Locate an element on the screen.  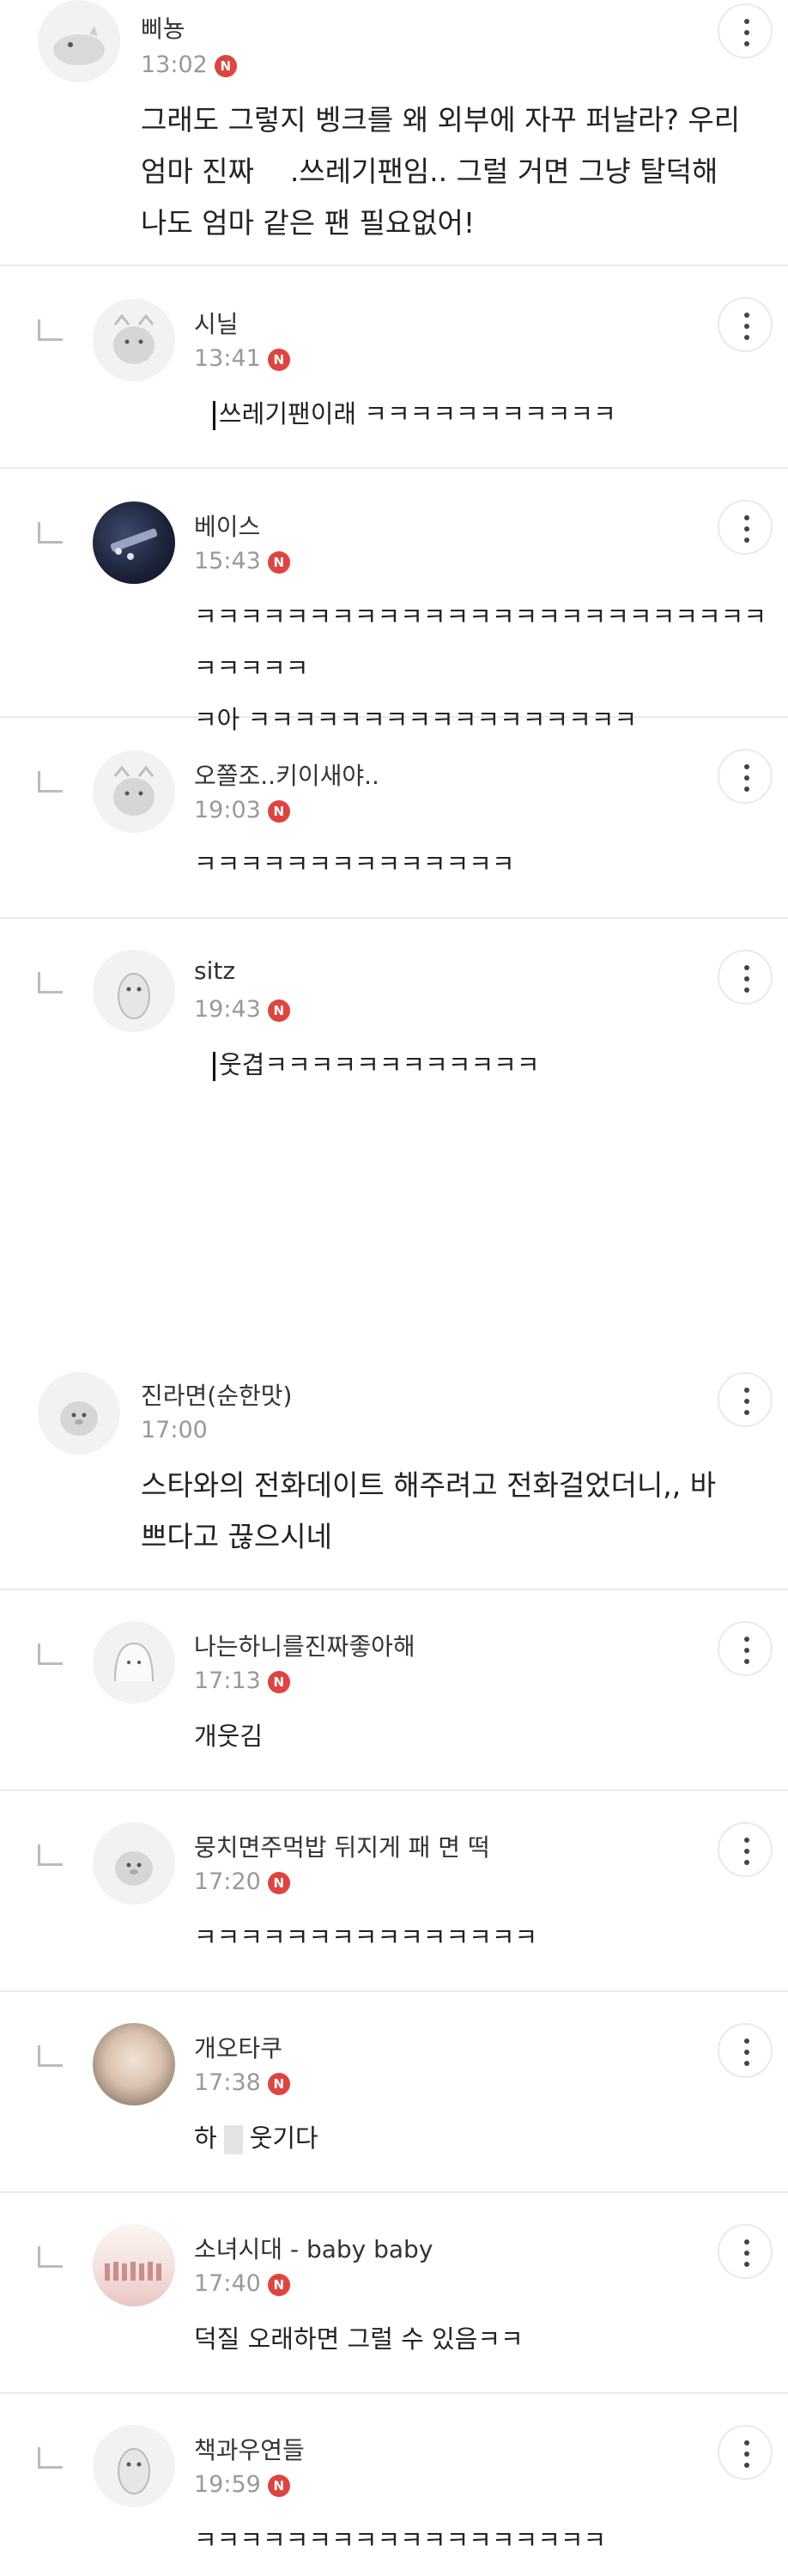
time-label: 17:38 is located at coordinates (228, 2082).